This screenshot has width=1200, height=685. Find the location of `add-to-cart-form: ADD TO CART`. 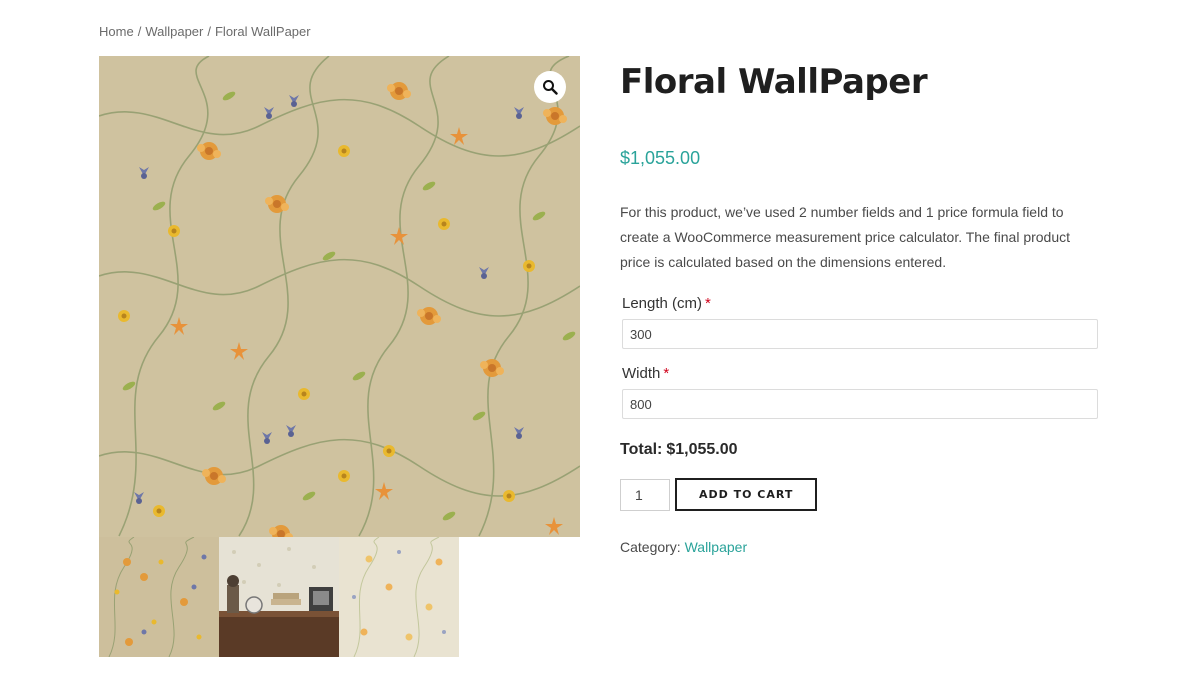

add-to-cart-form: ADD TO CART is located at coordinates (860, 494).